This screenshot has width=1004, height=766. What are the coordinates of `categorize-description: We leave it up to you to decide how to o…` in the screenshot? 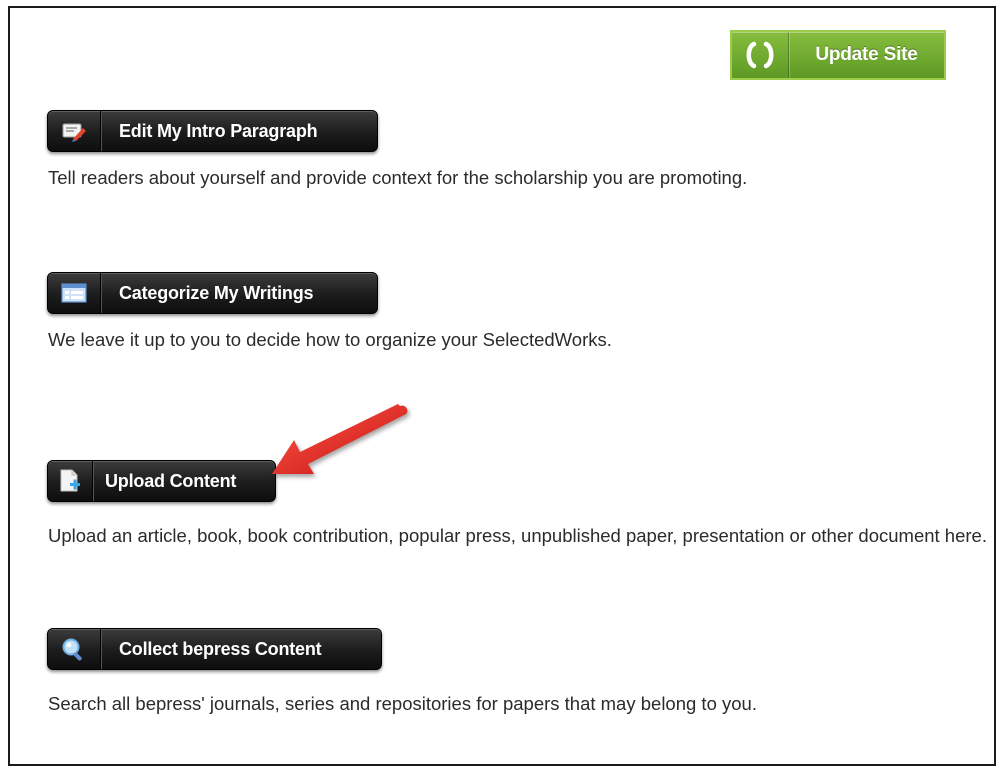 It's located at (330, 339).